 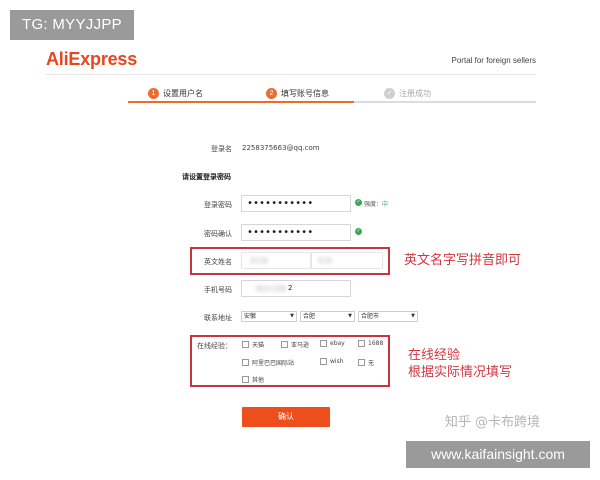 I want to click on confirm-button: 确认, so click(x=286, y=417).